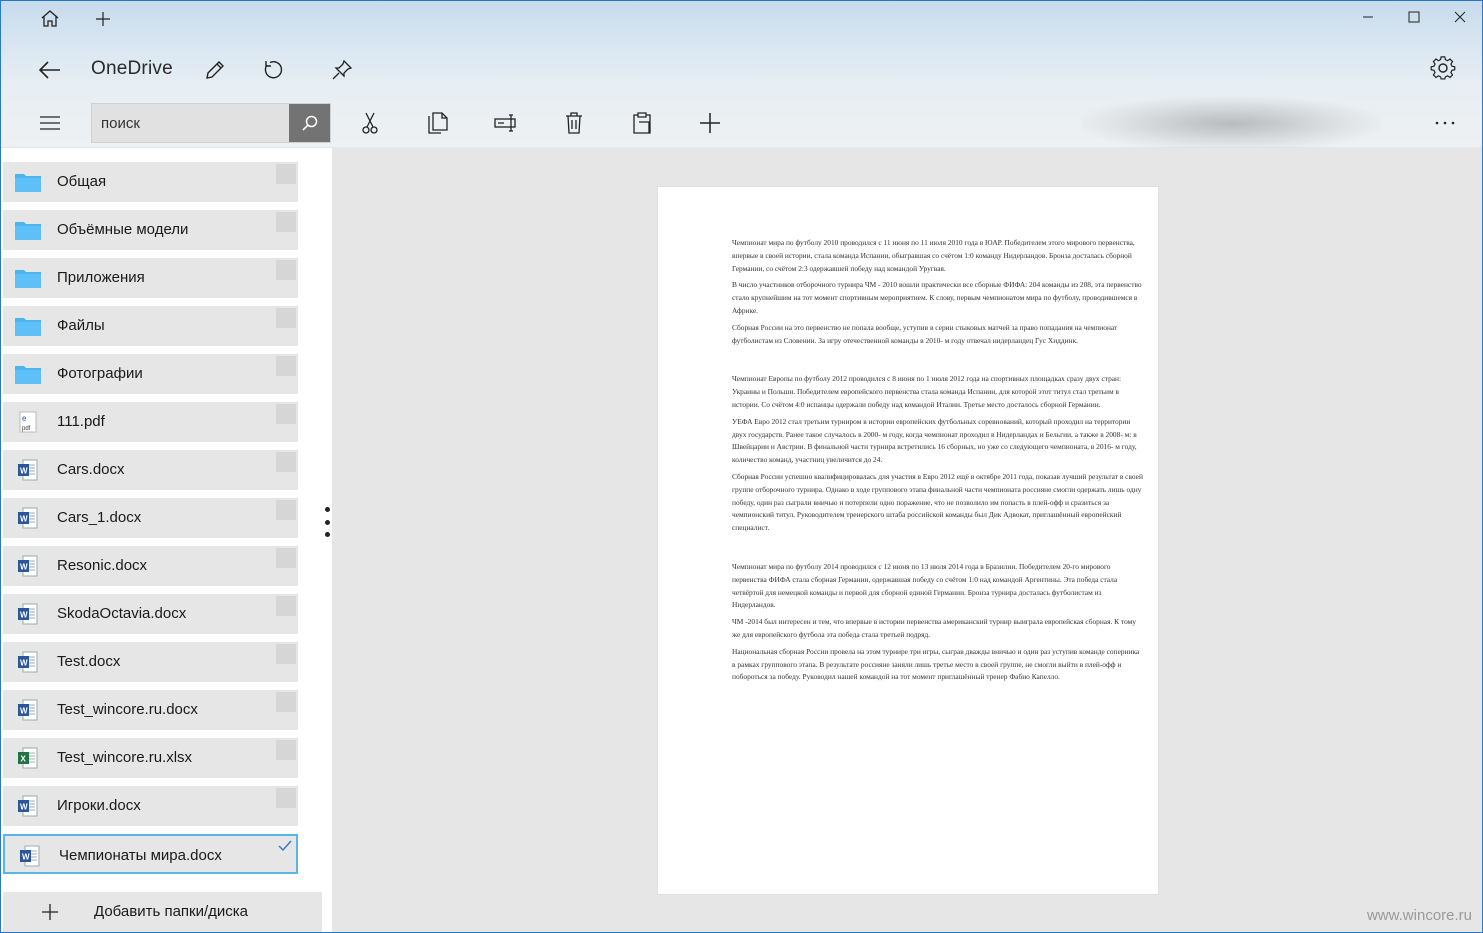 Image resolution: width=1483 pixels, height=933 pixels. What do you see at coordinates (191, 123) in the screenshot?
I see `search-input` at bounding box center [191, 123].